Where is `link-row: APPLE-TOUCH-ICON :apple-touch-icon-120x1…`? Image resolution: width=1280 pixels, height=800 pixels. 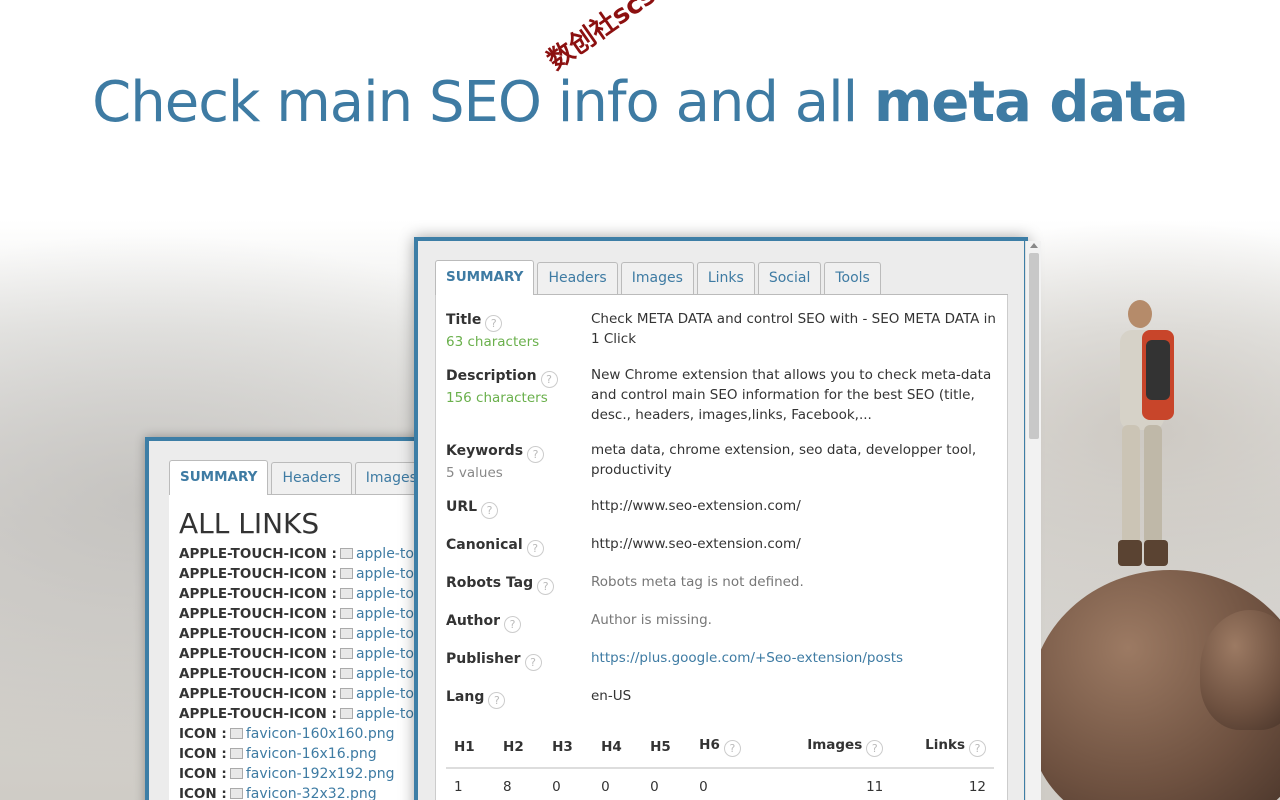
link-row: APPLE-TOUCH-ICON :apple-touch-icon-120x1… is located at coordinates (305, 574).